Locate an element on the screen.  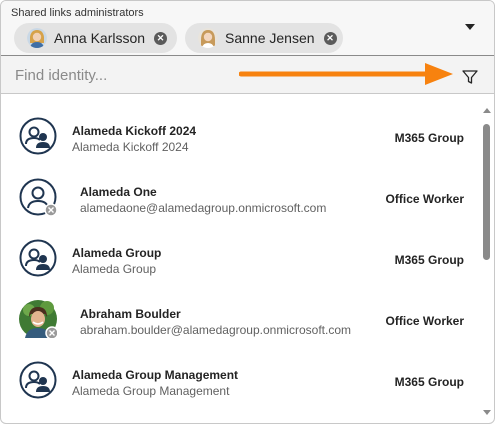
result-secondary: Alameda Group is located at coordinates (114, 269).